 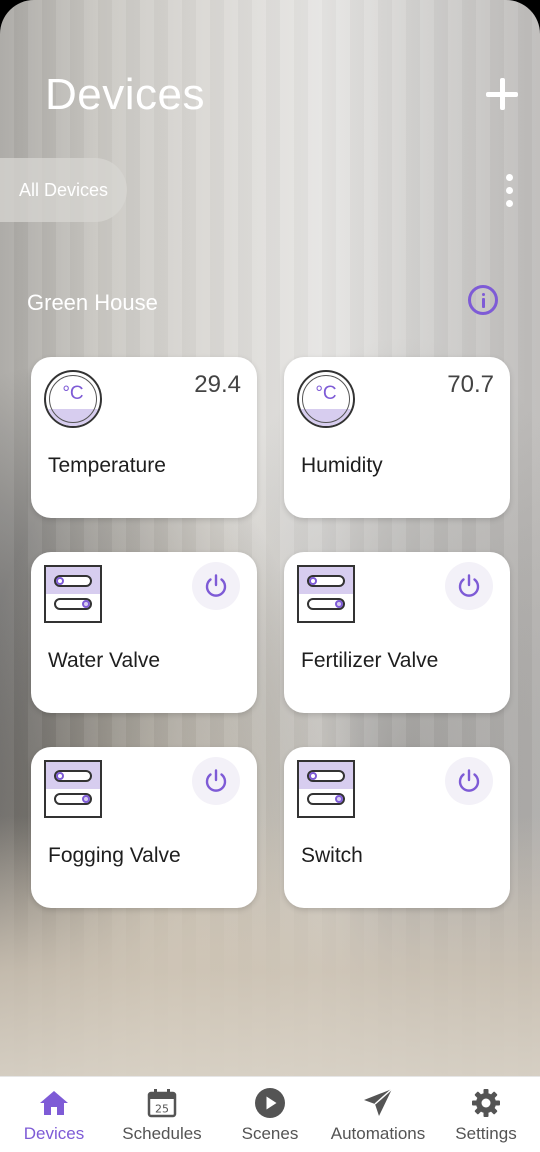 I want to click on device-label: Switch, so click(x=332, y=855).